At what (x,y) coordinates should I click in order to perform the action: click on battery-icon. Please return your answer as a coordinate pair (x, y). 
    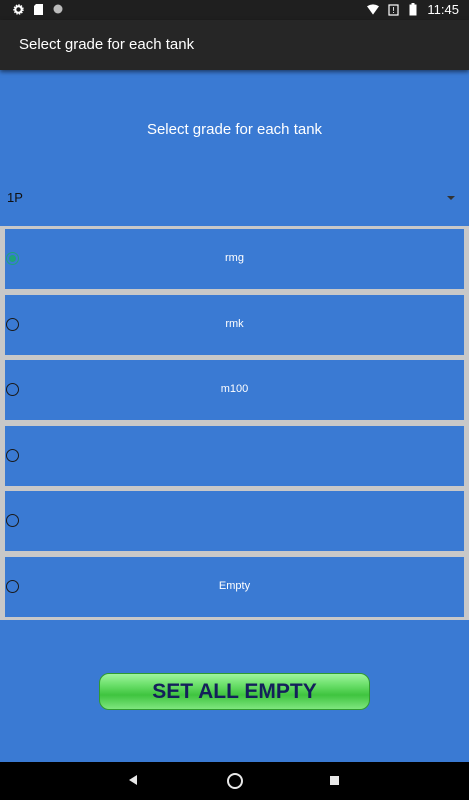
    Looking at the image, I should click on (413, 9).